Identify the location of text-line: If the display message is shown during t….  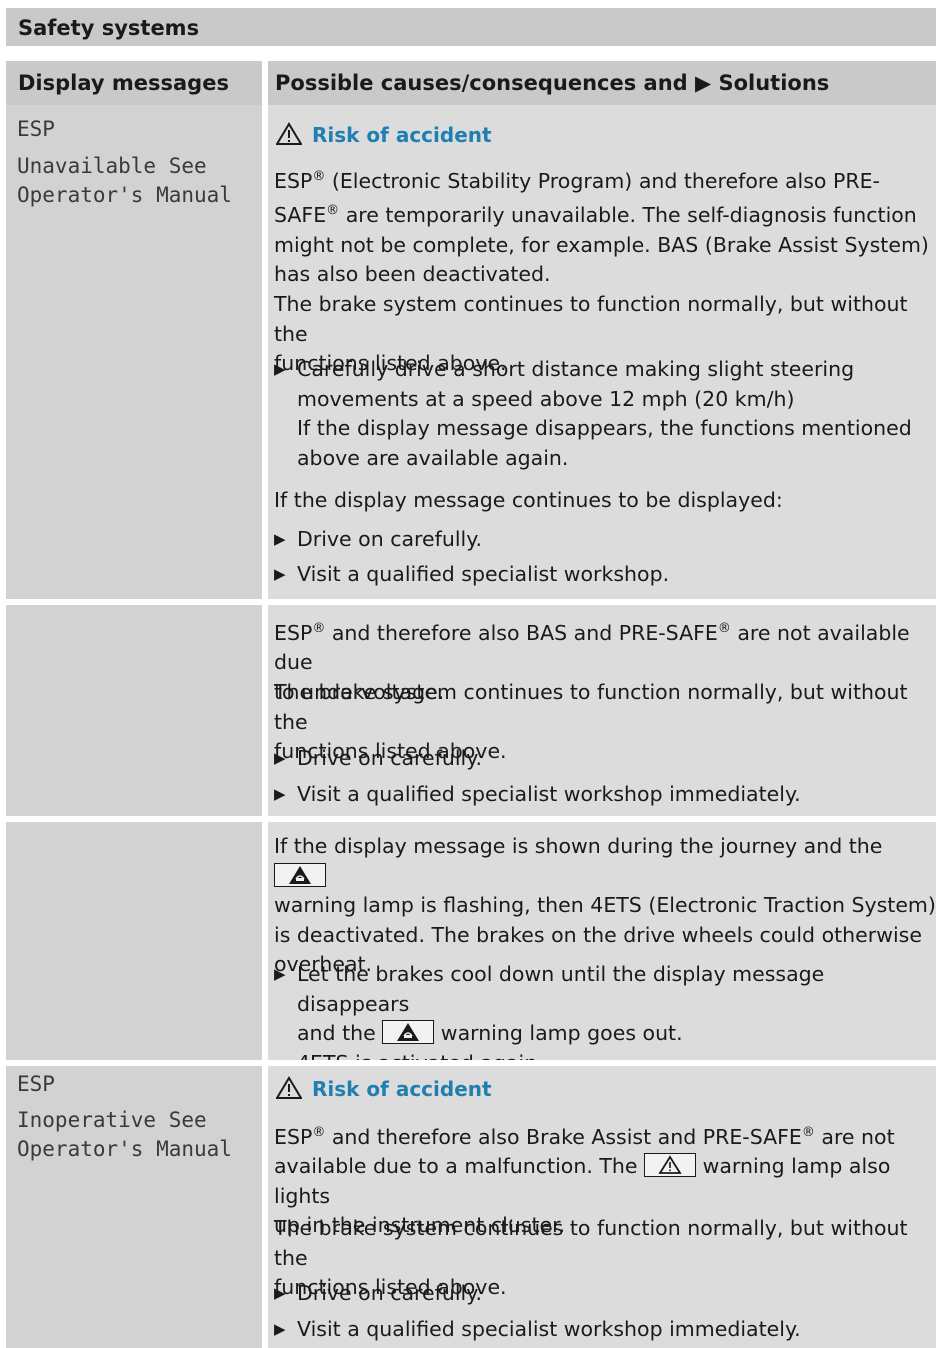
(605, 861).